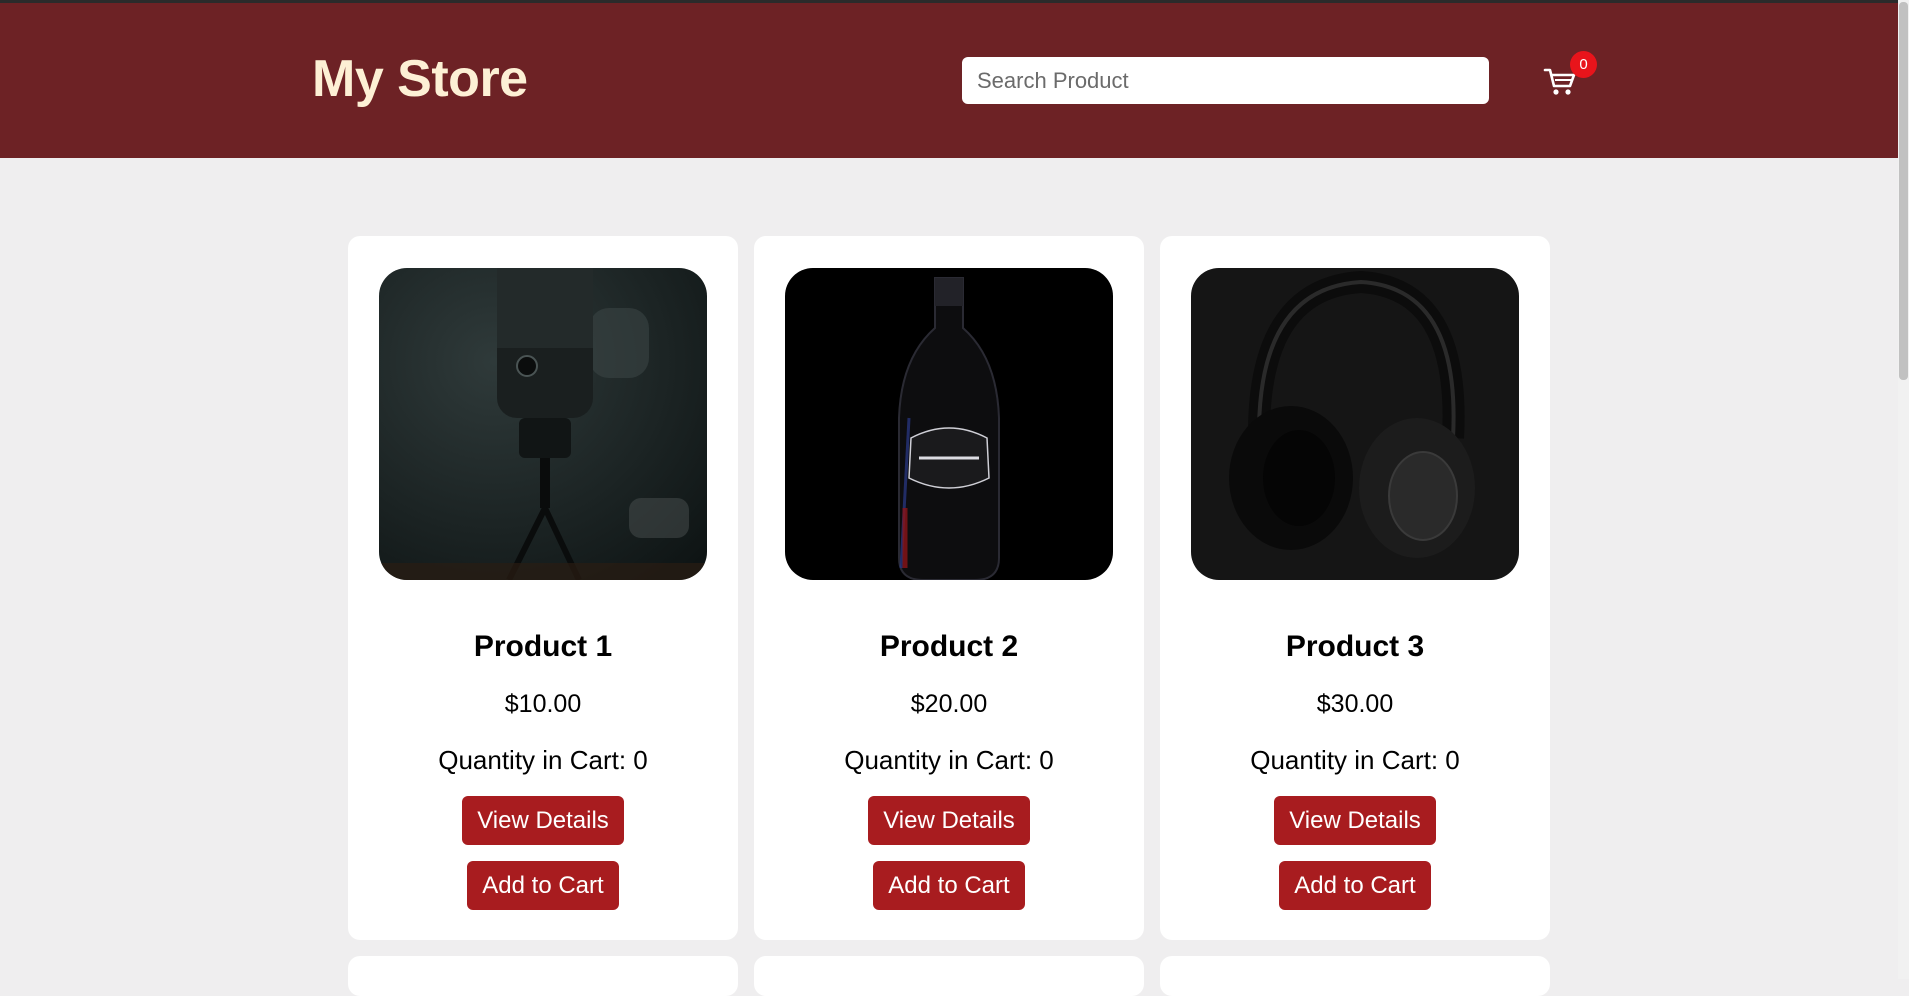 Image resolution: width=1909 pixels, height=996 pixels. What do you see at coordinates (420, 79) in the screenshot?
I see `store-title: My Store` at bounding box center [420, 79].